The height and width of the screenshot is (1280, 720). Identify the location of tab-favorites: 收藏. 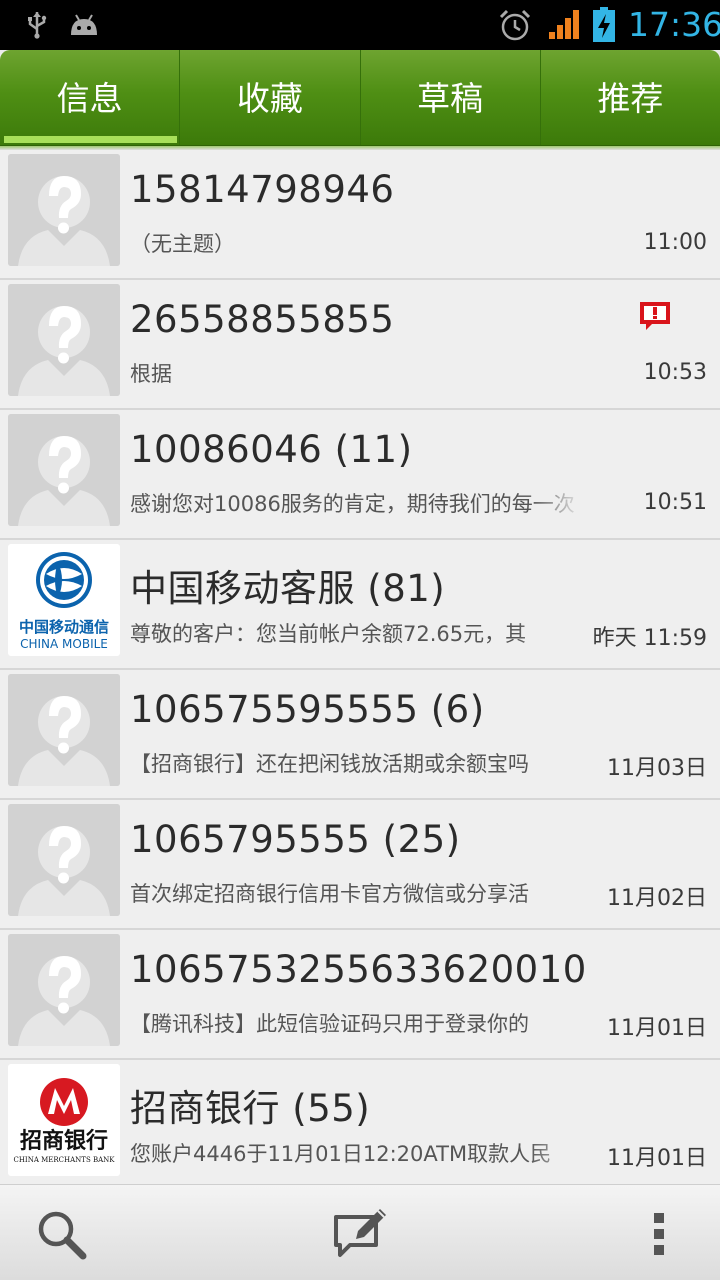
(270, 97).